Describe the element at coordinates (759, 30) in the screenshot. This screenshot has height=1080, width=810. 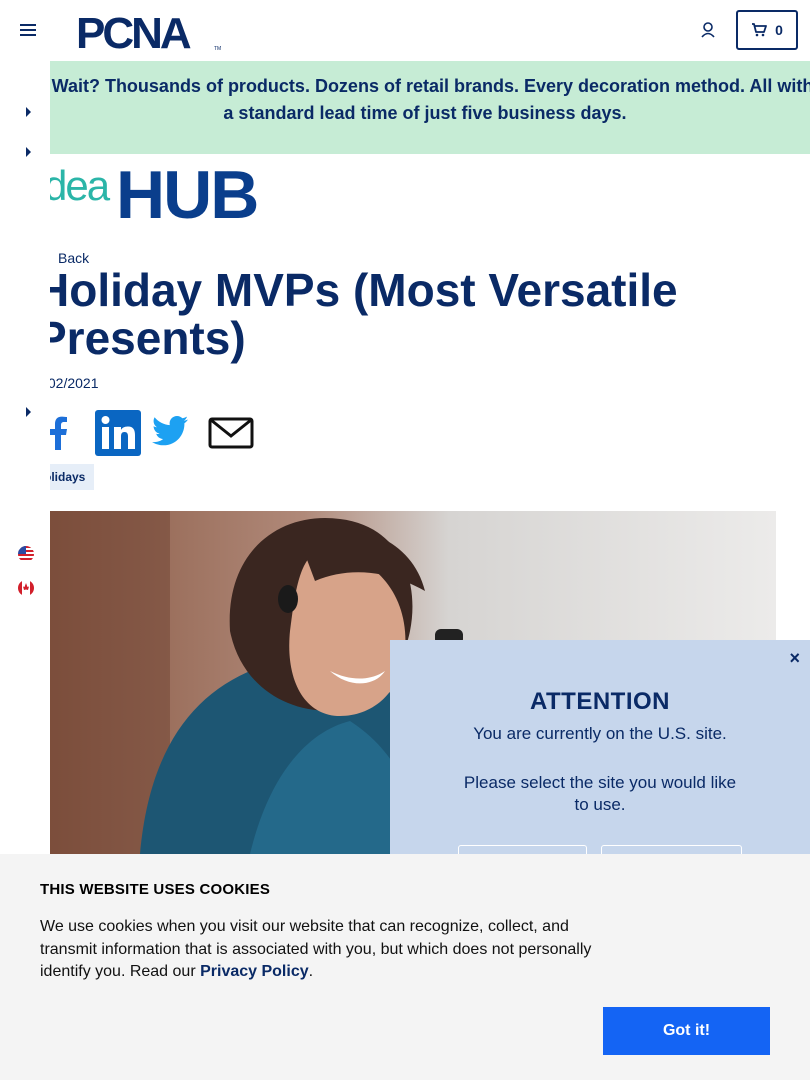
I see `cart-icon` at that location.